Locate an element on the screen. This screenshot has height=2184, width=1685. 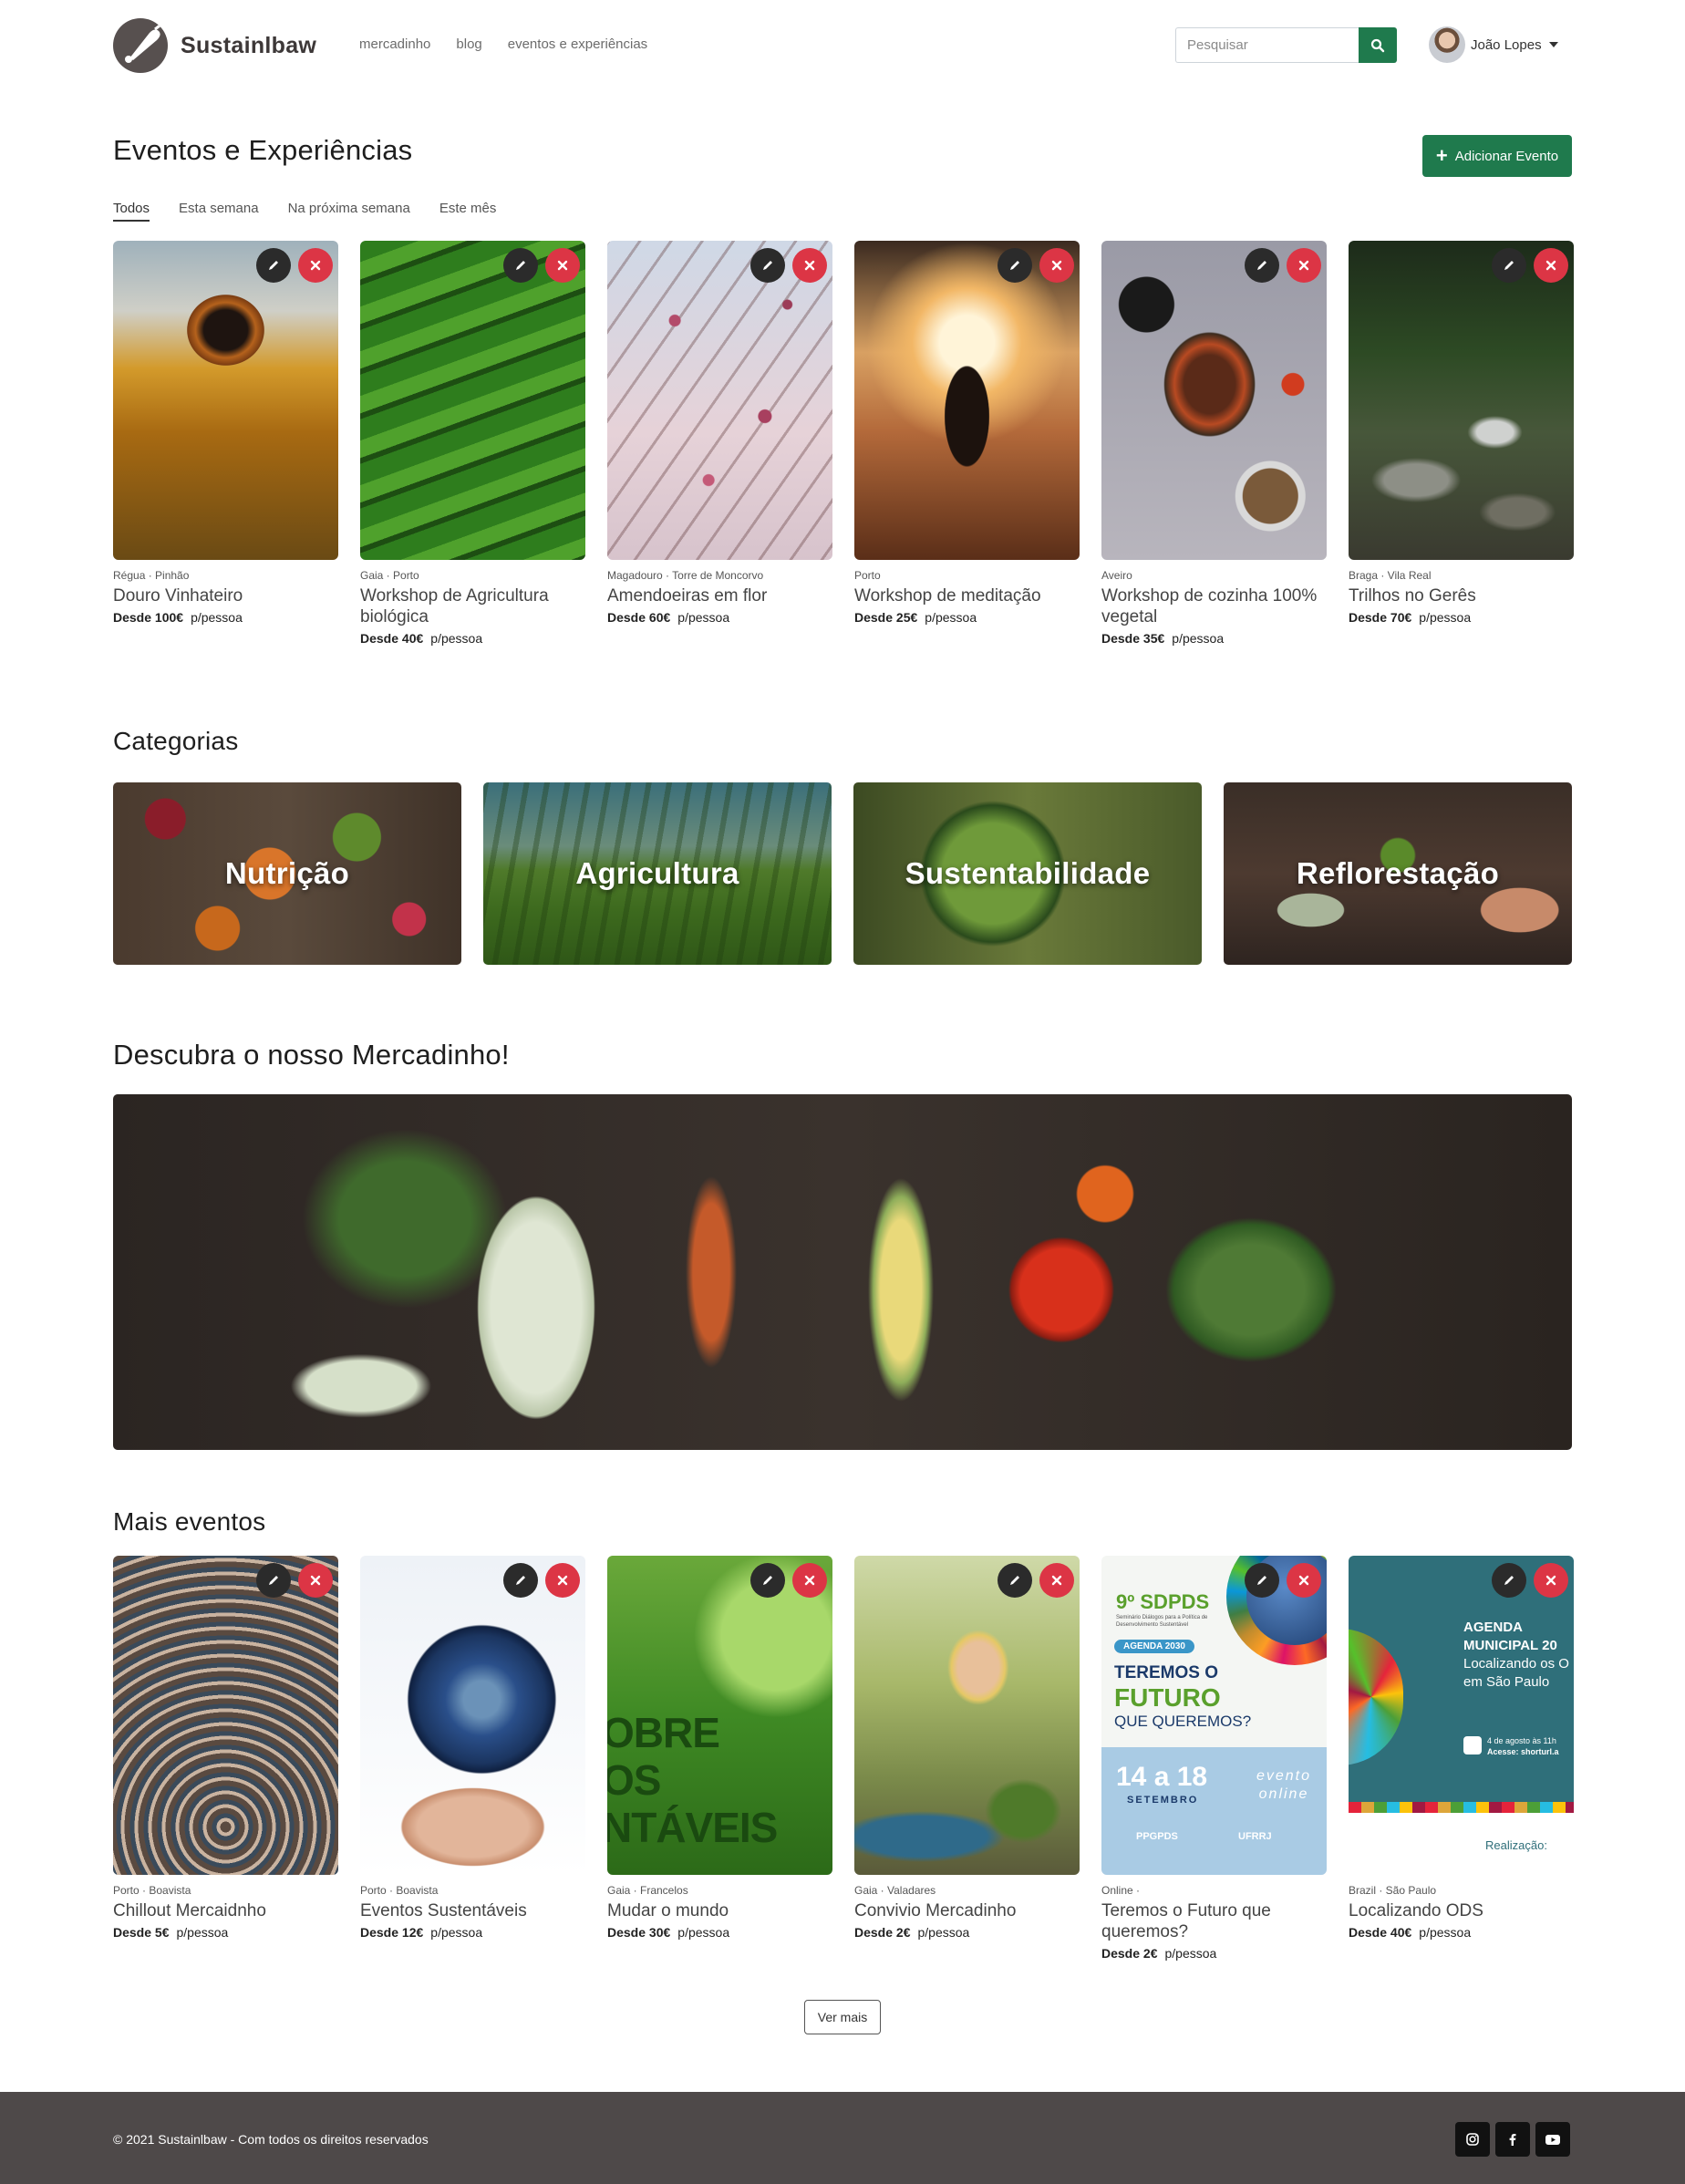
poster-dates: 14 a 18 is located at coordinates (1162, 1777).